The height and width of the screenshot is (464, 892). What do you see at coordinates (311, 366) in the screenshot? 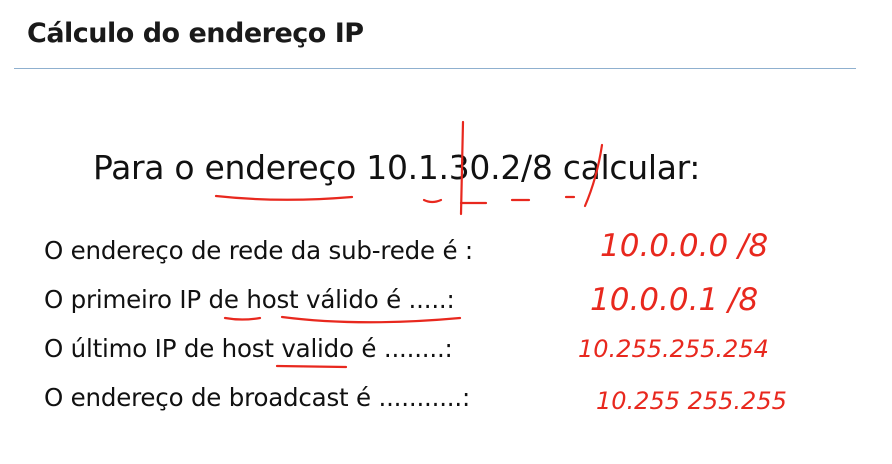
I see `underline-host` at bounding box center [311, 366].